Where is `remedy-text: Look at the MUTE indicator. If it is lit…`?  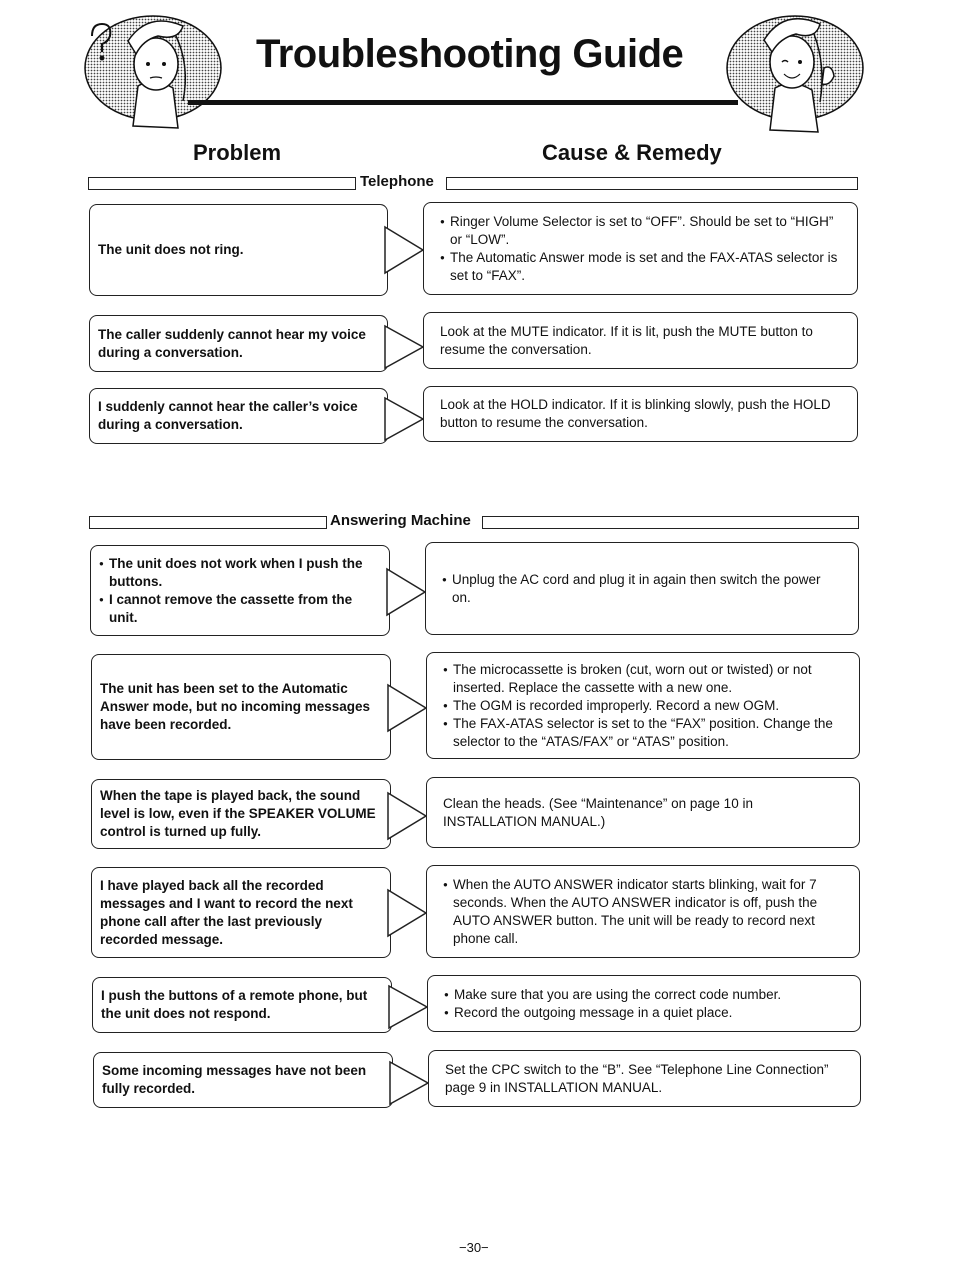 remedy-text: Look at the MUTE indicator. If it is lit… is located at coordinates (626, 340).